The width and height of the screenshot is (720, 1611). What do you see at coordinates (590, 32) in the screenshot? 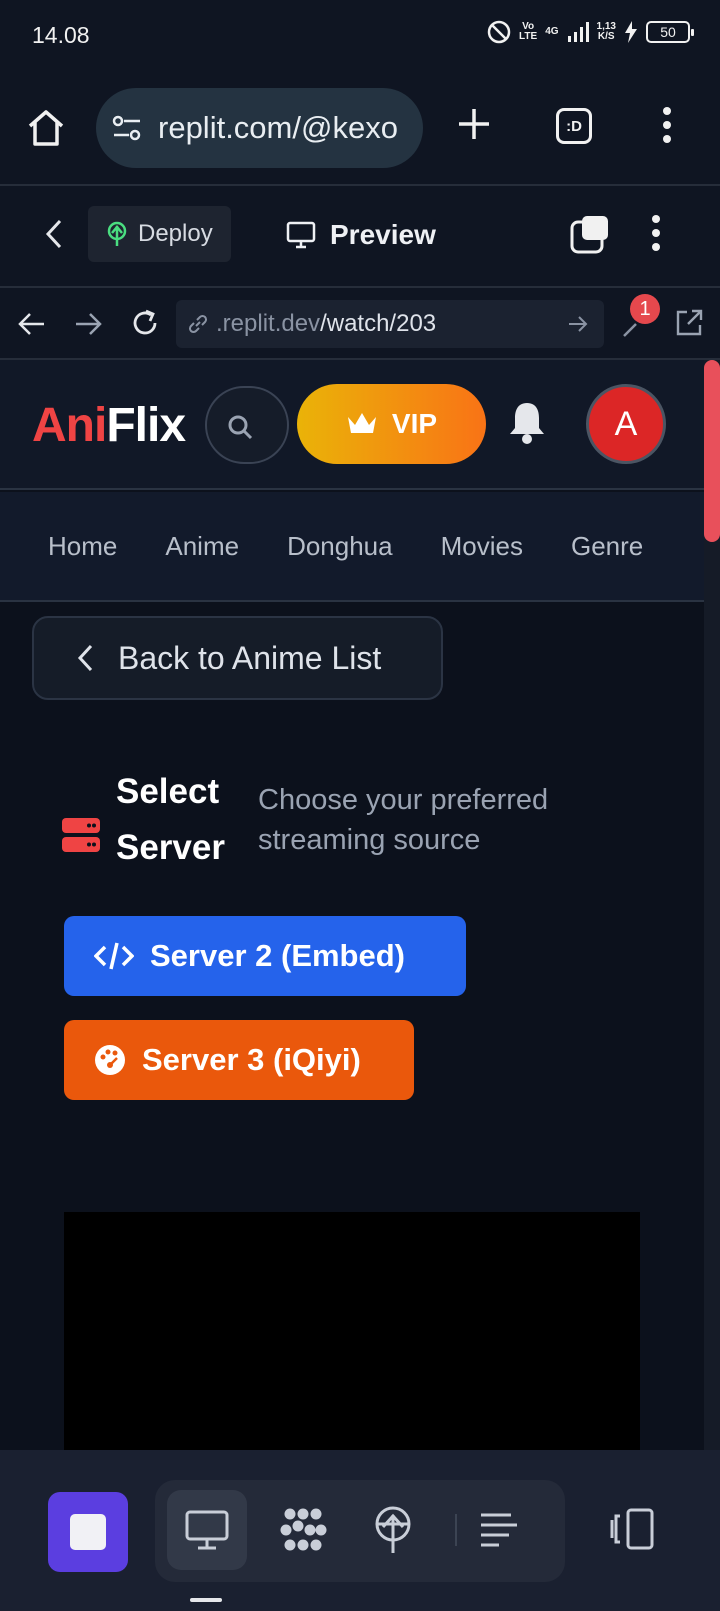
I see `status-icons: Vo LTE 4G 1,13 K/S 50` at bounding box center [590, 32].